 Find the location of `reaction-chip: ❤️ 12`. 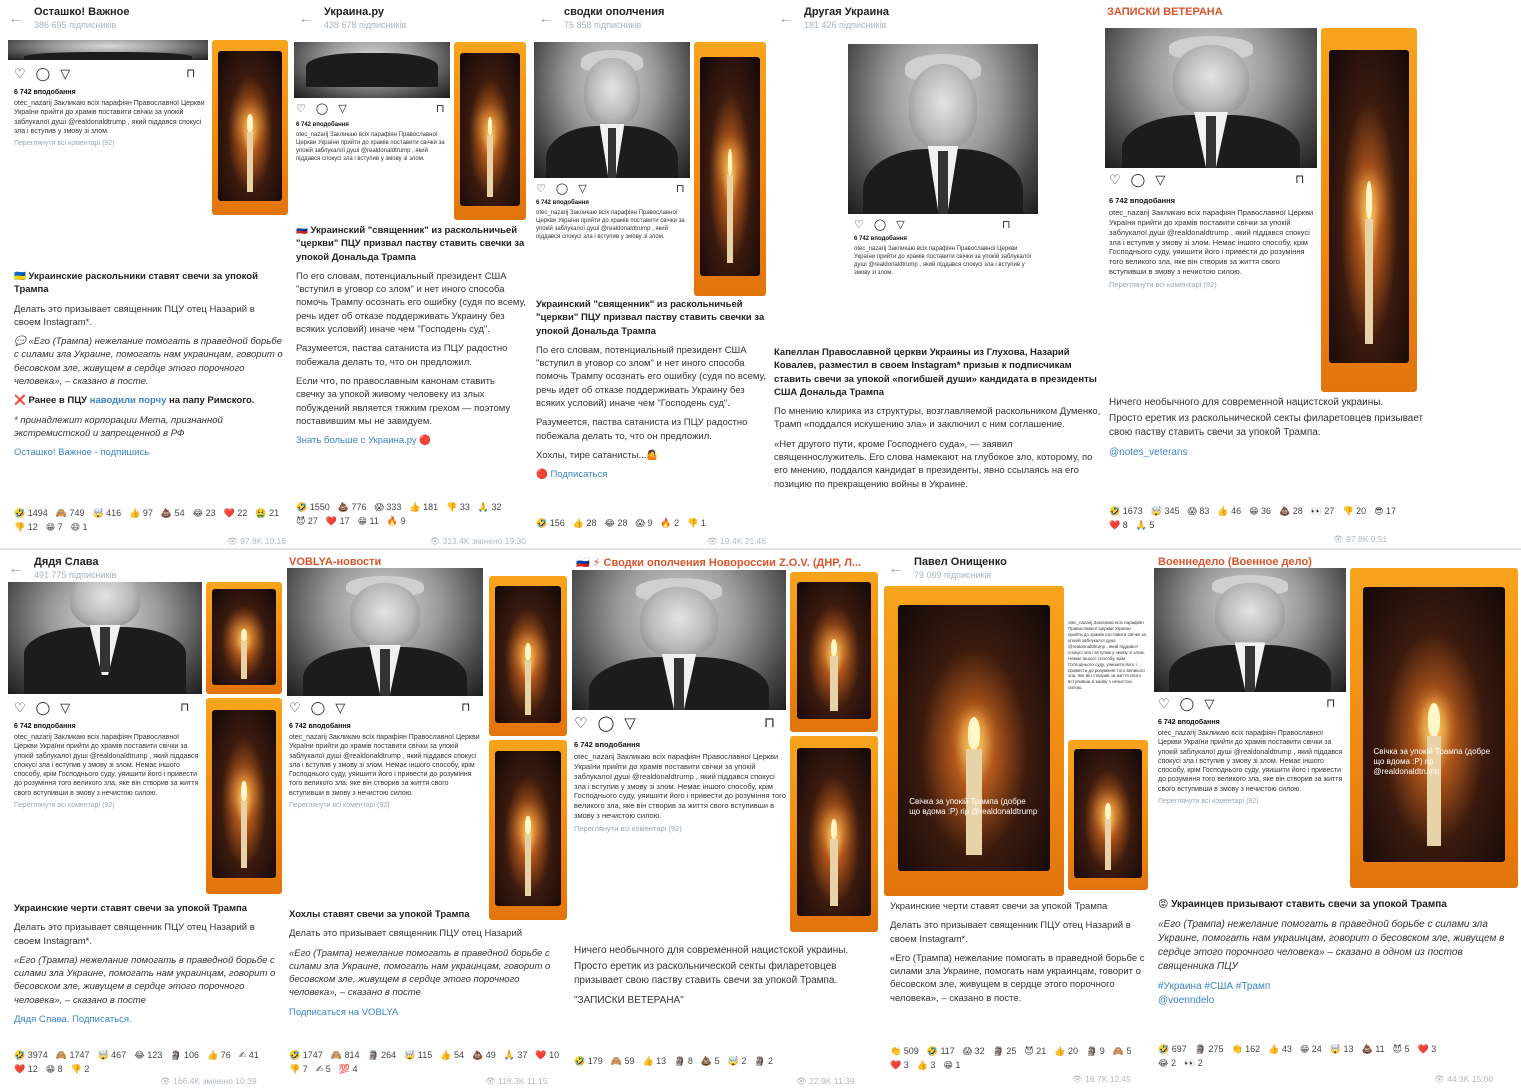

reaction-chip: ❤️ 12 is located at coordinates (26, 1069).